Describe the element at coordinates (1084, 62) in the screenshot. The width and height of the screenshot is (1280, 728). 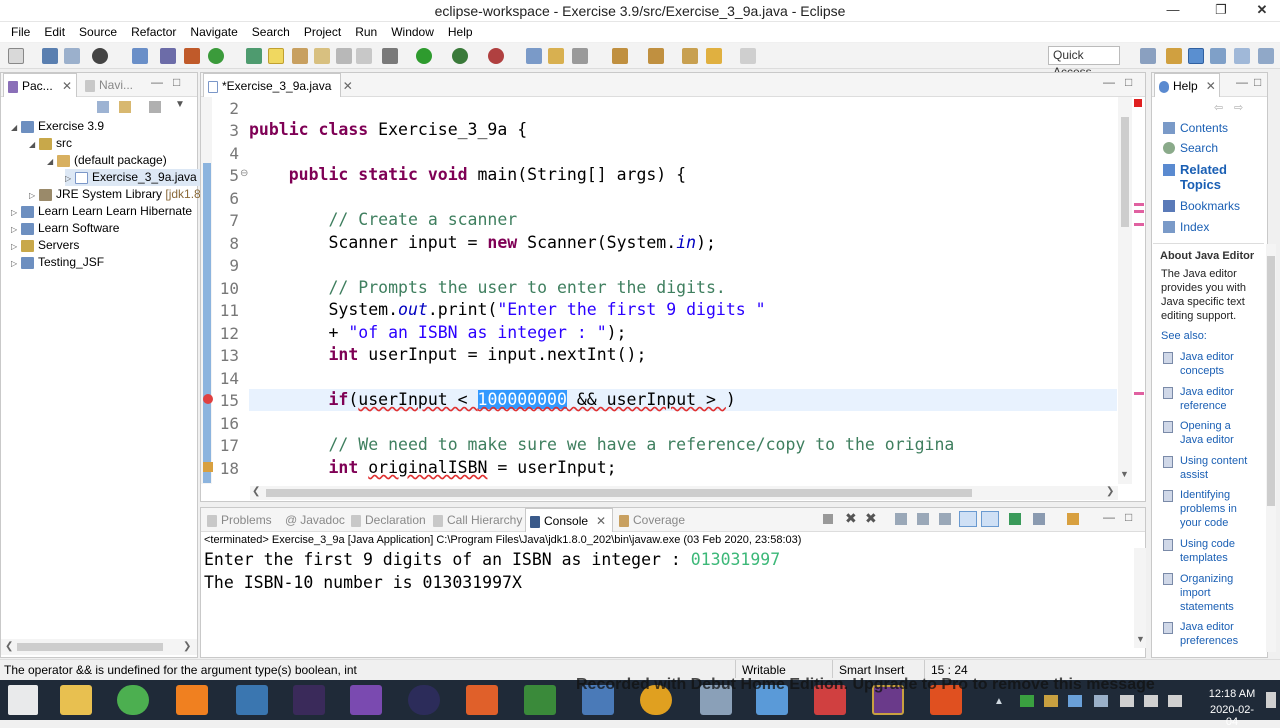
I see `quick-access-input: Quick Access` at that location.